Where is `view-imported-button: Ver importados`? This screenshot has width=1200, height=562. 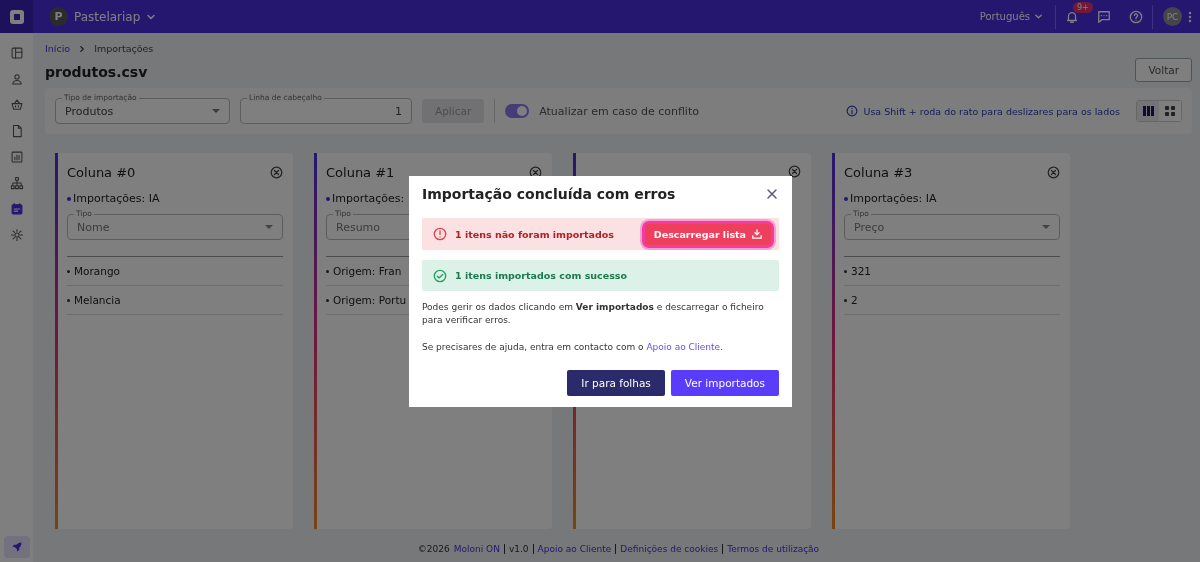
view-imported-button: Ver importados is located at coordinates (724, 383).